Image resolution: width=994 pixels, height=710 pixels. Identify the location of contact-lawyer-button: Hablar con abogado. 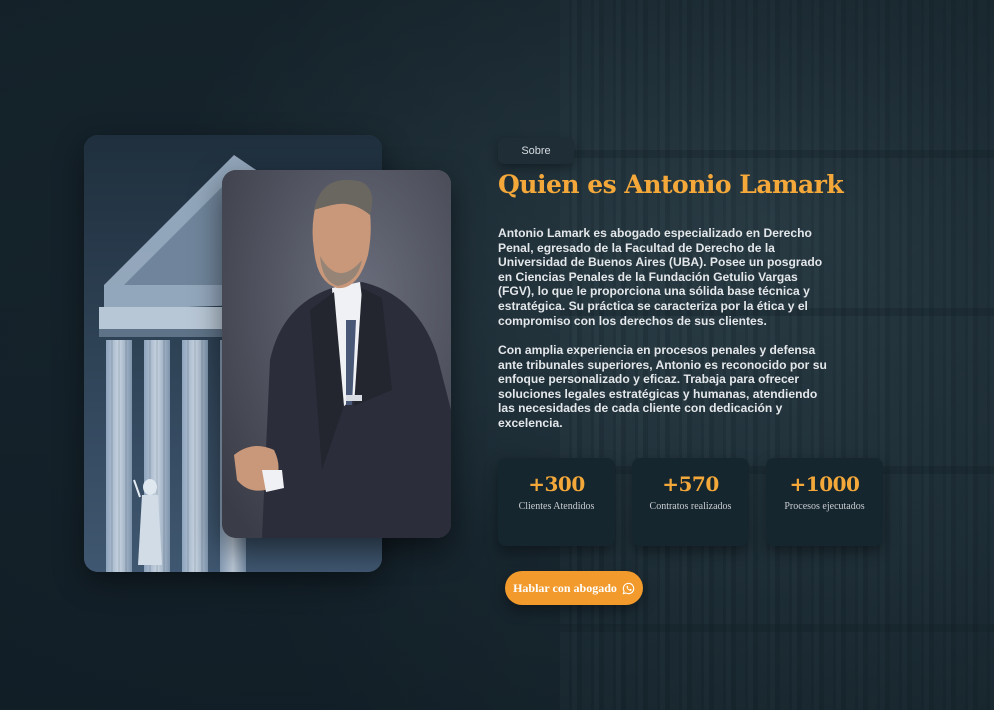
(574, 588).